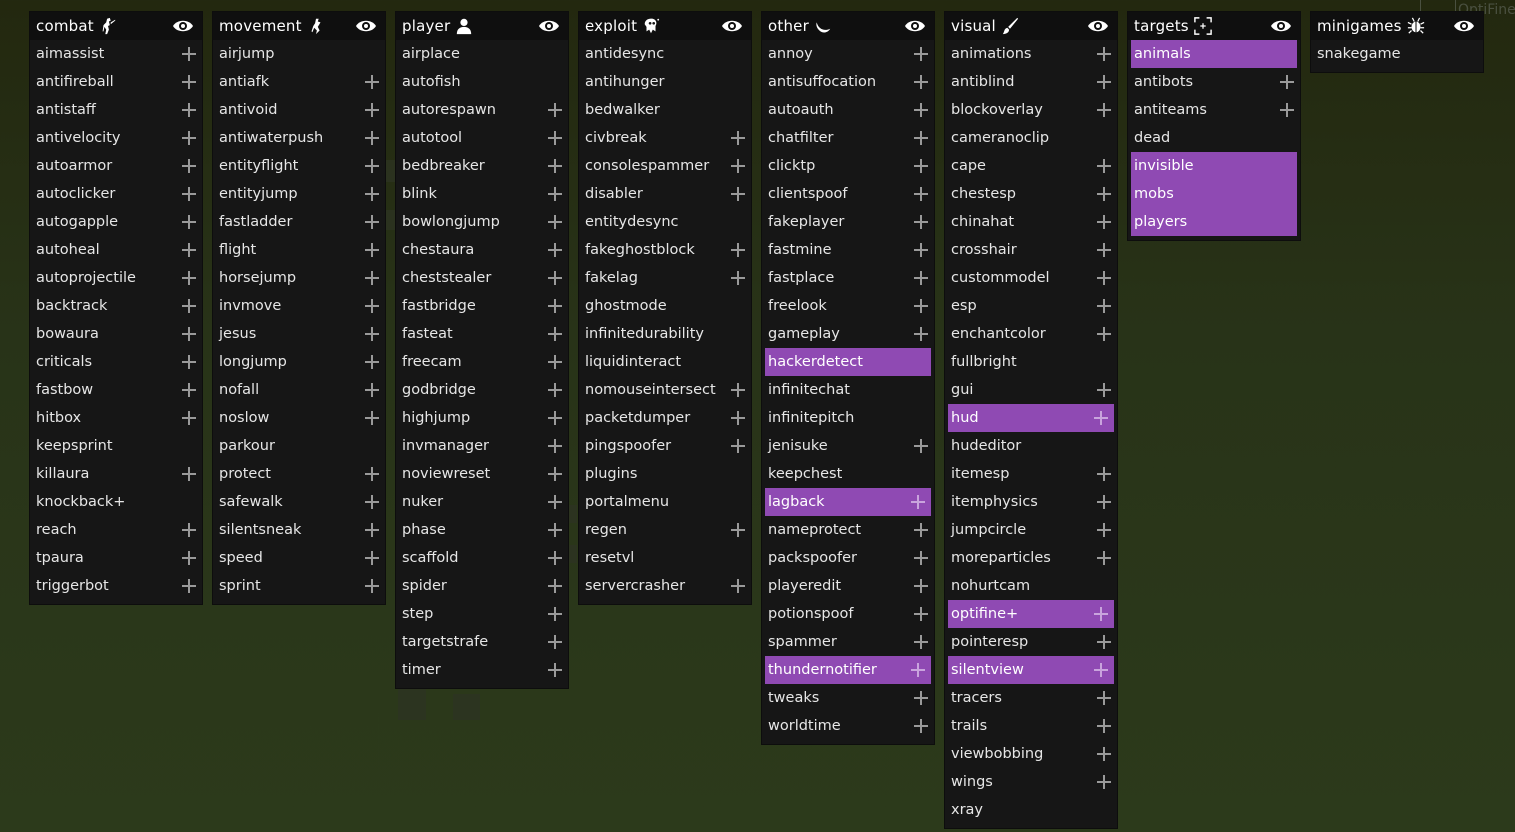  Describe the element at coordinates (116, 194) in the screenshot. I see `module-autoclicker: autoclicker` at that location.